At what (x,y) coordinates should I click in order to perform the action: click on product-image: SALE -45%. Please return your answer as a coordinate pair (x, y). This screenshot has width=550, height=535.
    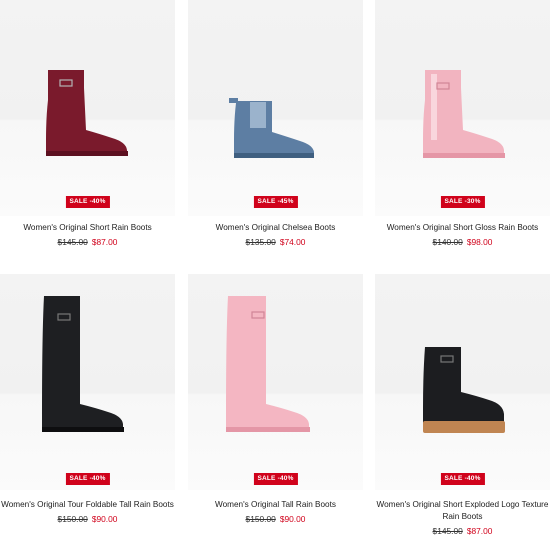
    Looking at the image, I should click on (275, 108).